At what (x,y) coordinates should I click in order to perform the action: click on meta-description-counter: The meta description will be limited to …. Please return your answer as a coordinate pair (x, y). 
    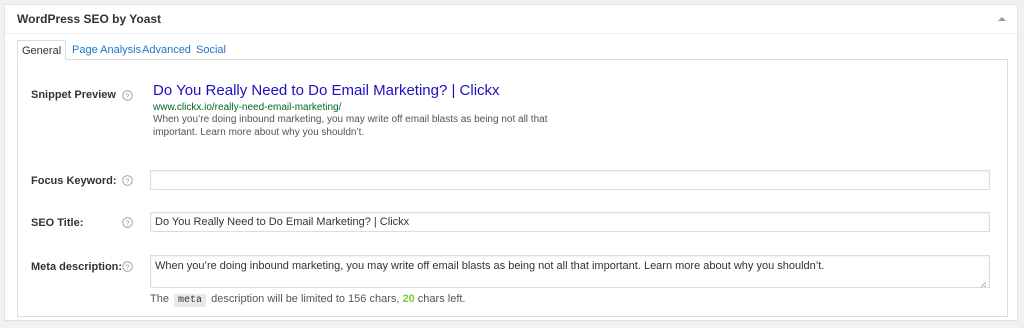
    Looking at the image, I should click on (308, 300).